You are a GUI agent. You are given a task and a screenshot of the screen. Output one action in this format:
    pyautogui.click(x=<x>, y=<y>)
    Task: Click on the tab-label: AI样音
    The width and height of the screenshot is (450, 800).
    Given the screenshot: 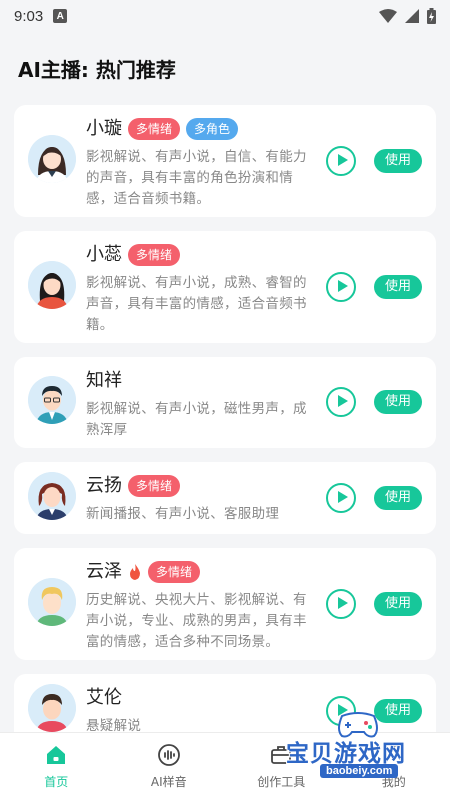 What is the action you would take?
    pyautogui.click(x=168, y=782)
    